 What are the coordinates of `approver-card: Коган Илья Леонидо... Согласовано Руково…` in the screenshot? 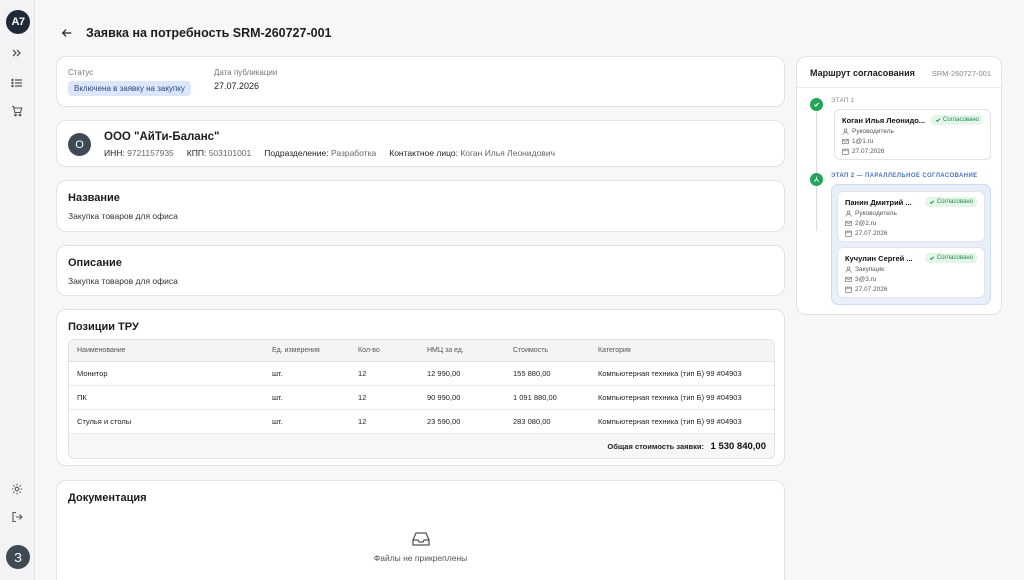 It's located at (912, 134).